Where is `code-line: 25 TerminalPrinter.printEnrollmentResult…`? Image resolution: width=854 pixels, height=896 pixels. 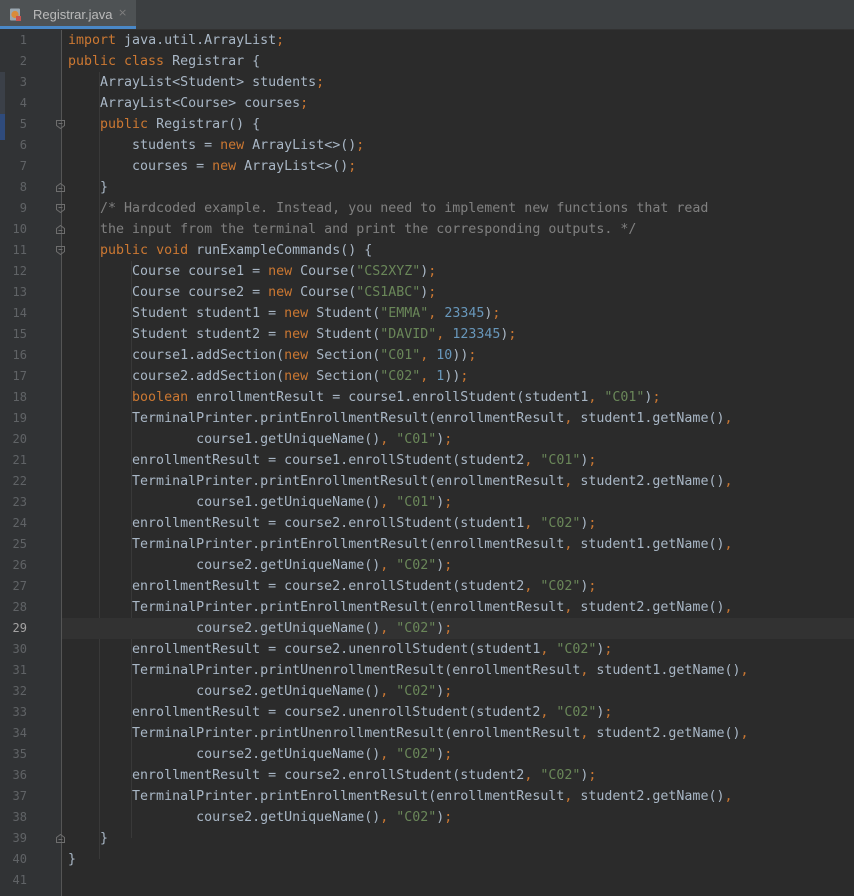 code-line: 25 TerminalPrinter.printEnrollmentResult… is located at coordinates (433, 544).